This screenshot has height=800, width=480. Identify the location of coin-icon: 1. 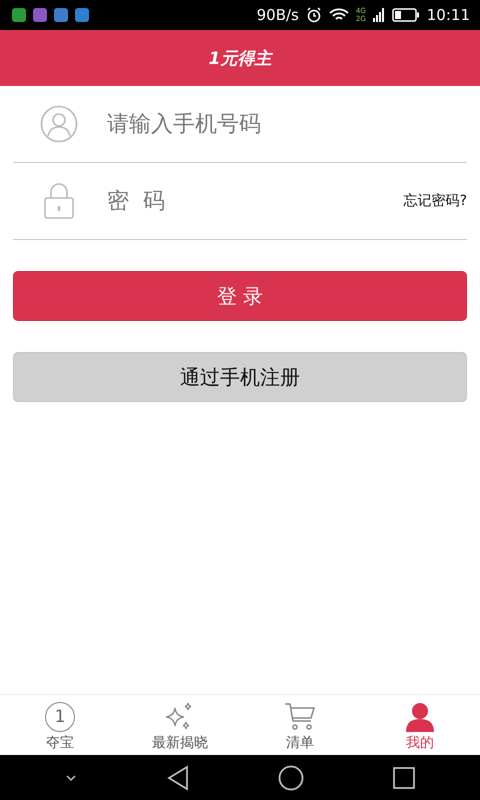
(60, 717).